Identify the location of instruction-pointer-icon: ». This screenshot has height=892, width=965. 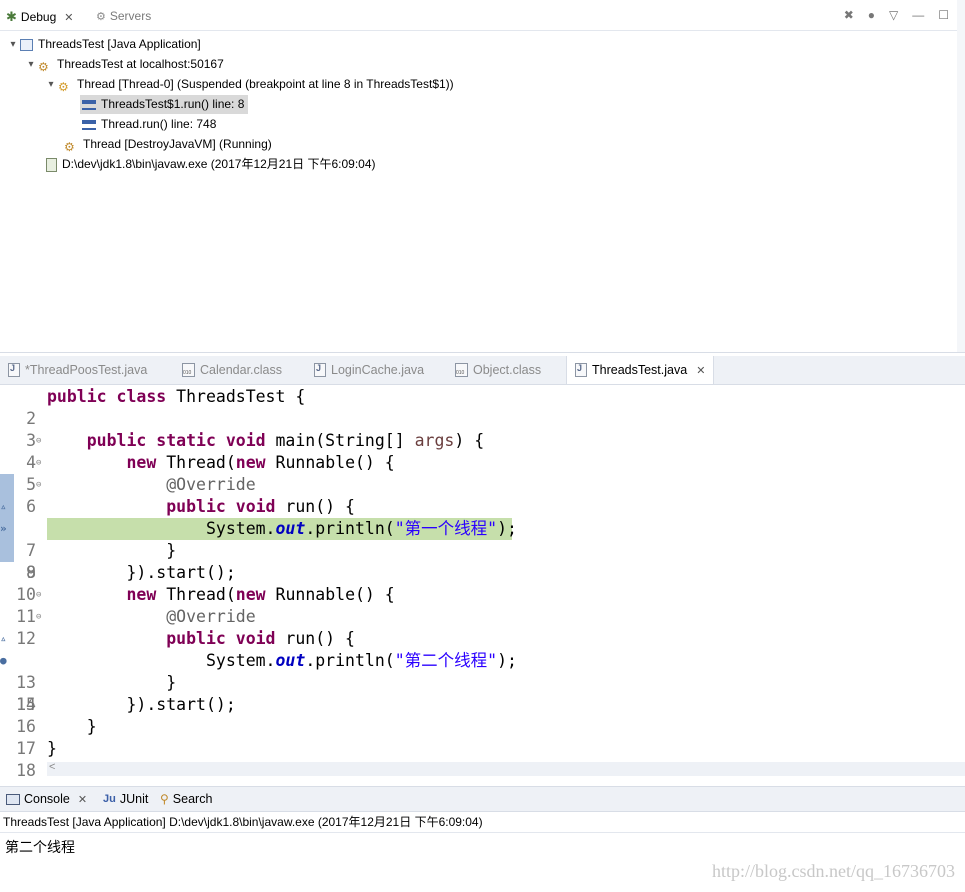
(7, 529).